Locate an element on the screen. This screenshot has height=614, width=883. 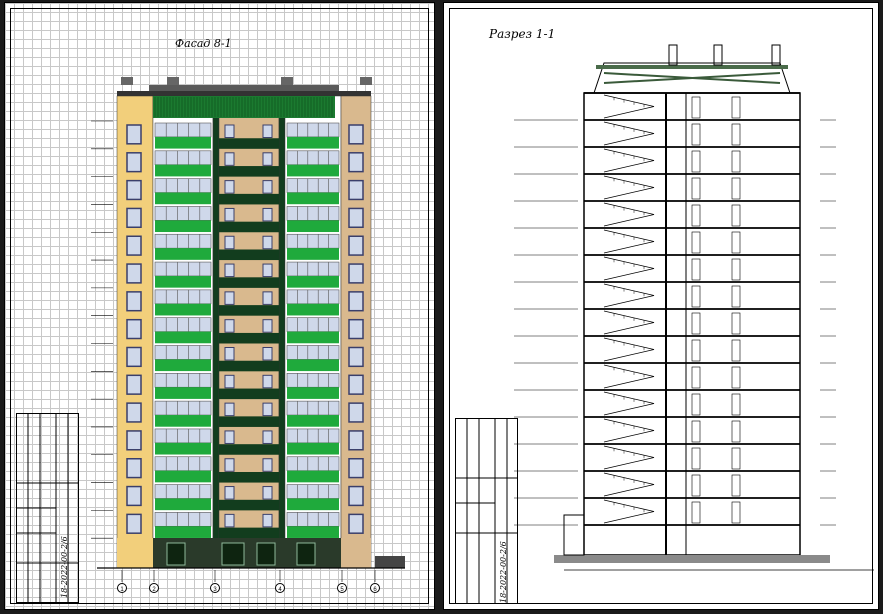
entrance-porch is located at coordinates (574, 535).